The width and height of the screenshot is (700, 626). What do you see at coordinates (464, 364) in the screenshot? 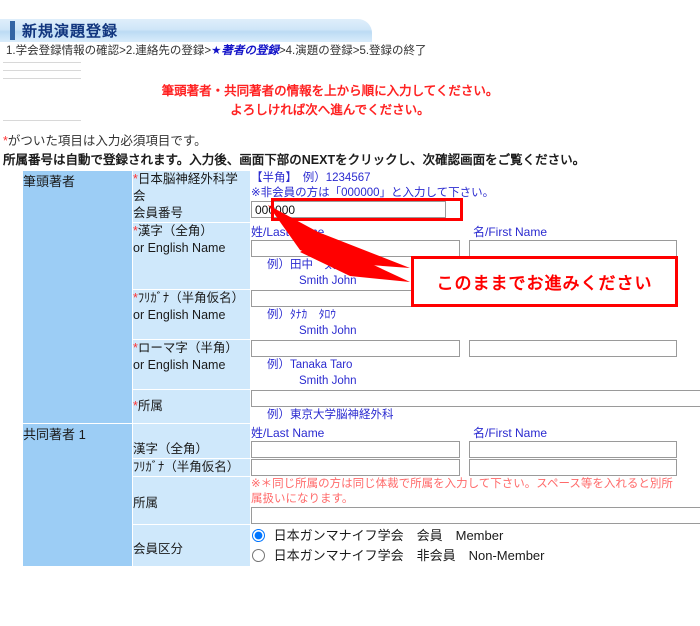
I see `field-romaji-name-first-author: 例）Tanaka Taro Smith John` at bounding box center [464, 364].